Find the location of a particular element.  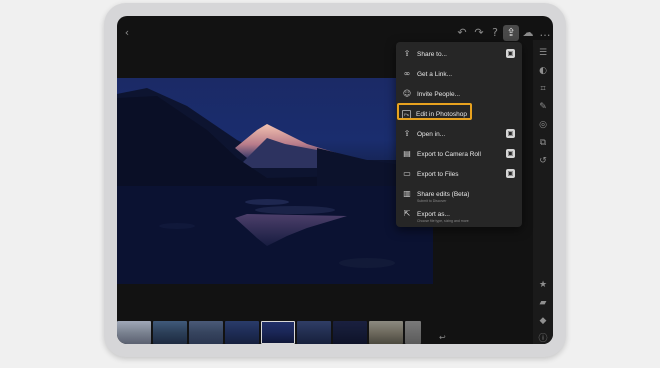

versions-icon: ⧉ is located at coordinates (543, 143).